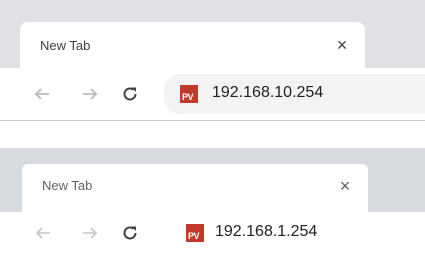 The width and height of the screenshot is (425, 254). What do you see at coordinates (266, 232) in the screenshot?
I see `url-text: 192.168.1.254` at bounding box center [266, 232].